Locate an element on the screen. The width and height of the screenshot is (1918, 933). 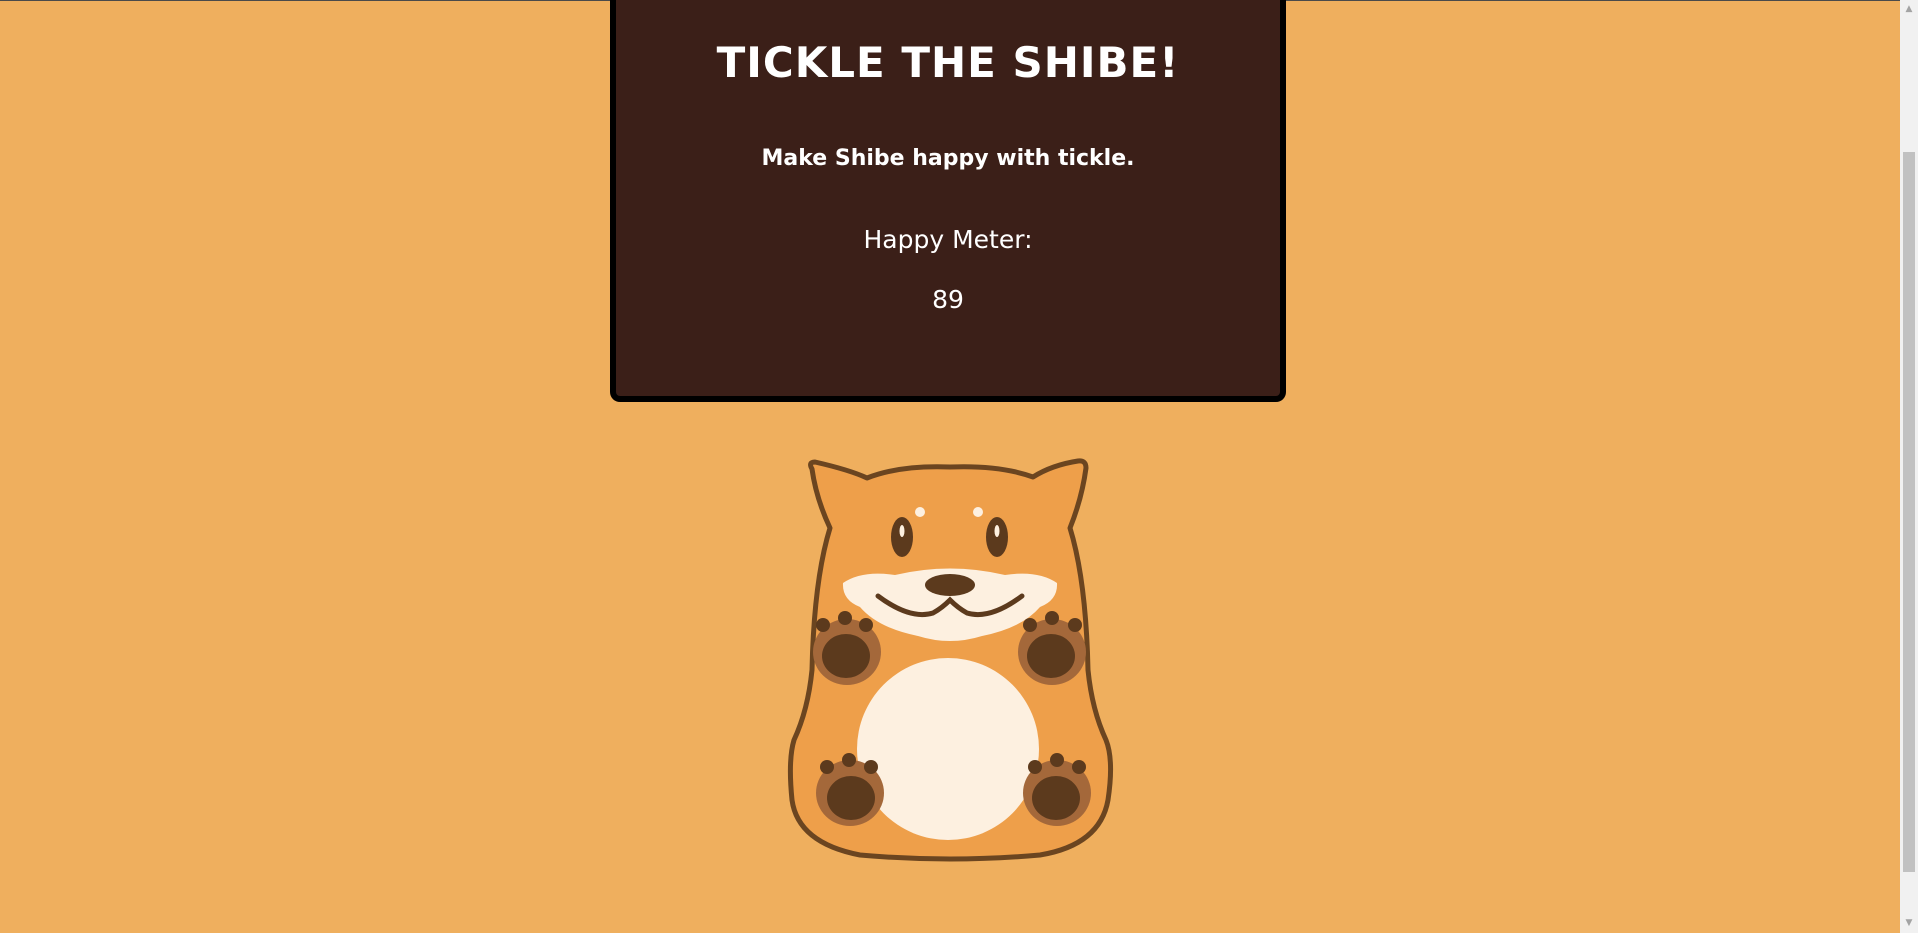
dog-left-eye-shine is located at coordinates (902, 531).